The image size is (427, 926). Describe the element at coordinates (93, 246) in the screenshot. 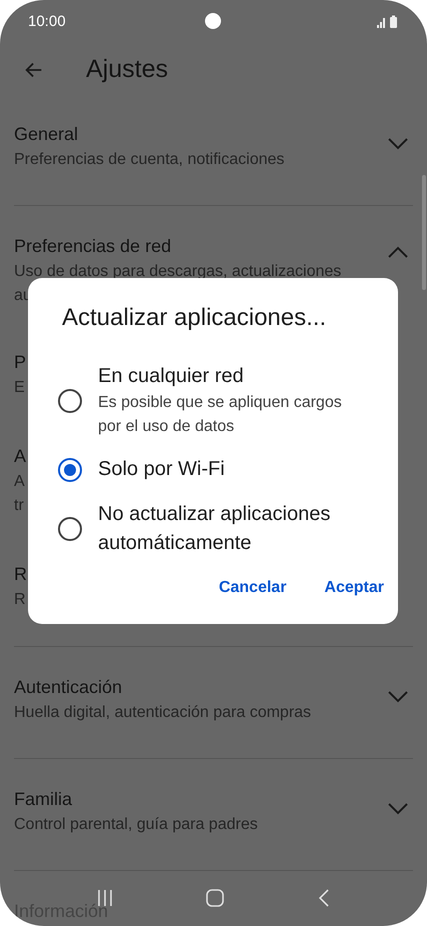

I see `setting-title: Preferencias de red` at that location.